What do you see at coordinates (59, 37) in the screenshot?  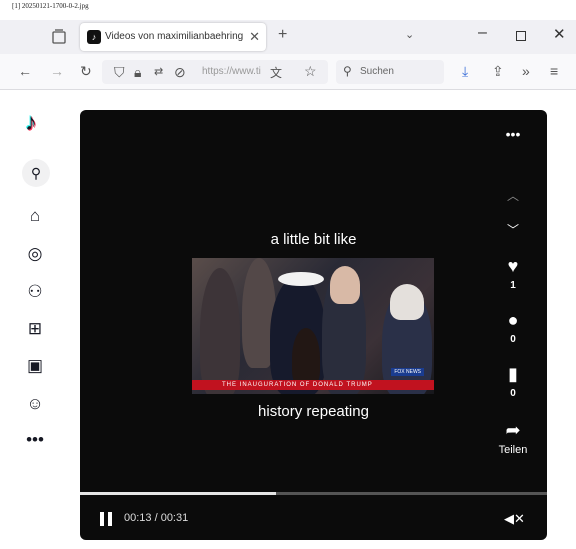 I see `tab-list-icon` at bounding box center [59, 37].